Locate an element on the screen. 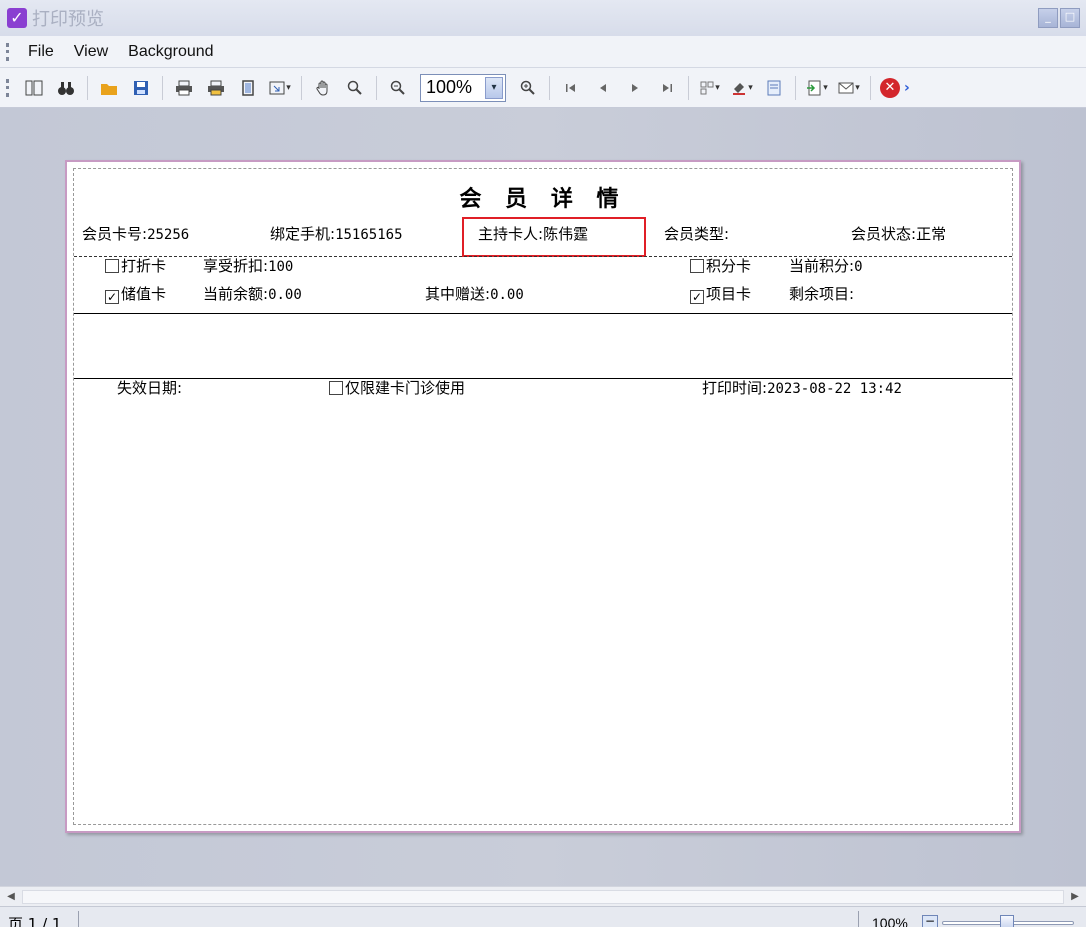 The width and height of the screenshot is (1086, 927). menu-file: File is located at coordinates (41, 52).